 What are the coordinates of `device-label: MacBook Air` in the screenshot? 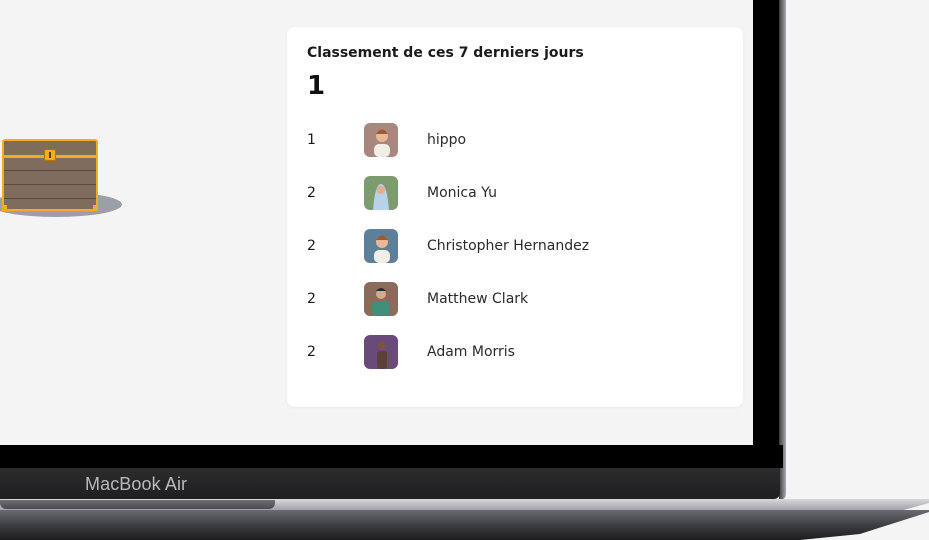 It's located at (136, 484).